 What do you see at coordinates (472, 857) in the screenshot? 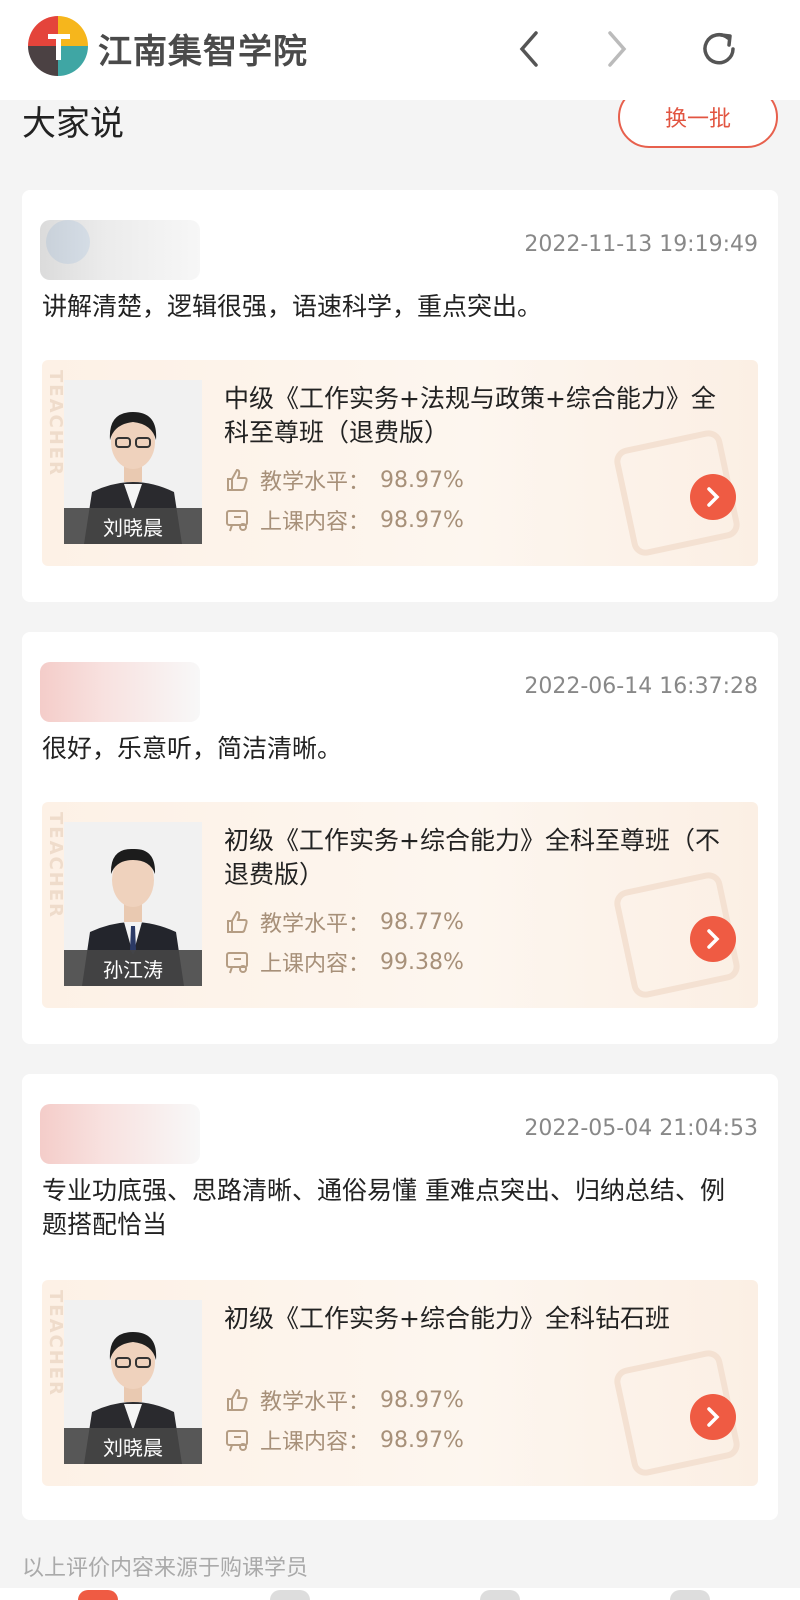
I see `course-title: 初级《工作实务+综合能力》全科至尊班（不退费版）` at bounding box center [472, 857].